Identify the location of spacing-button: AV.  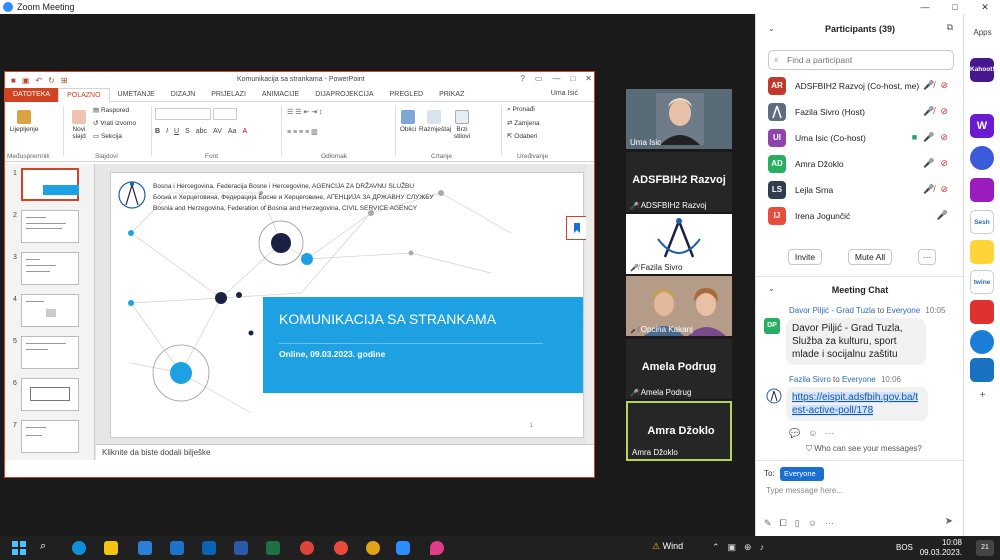
(217, 131).